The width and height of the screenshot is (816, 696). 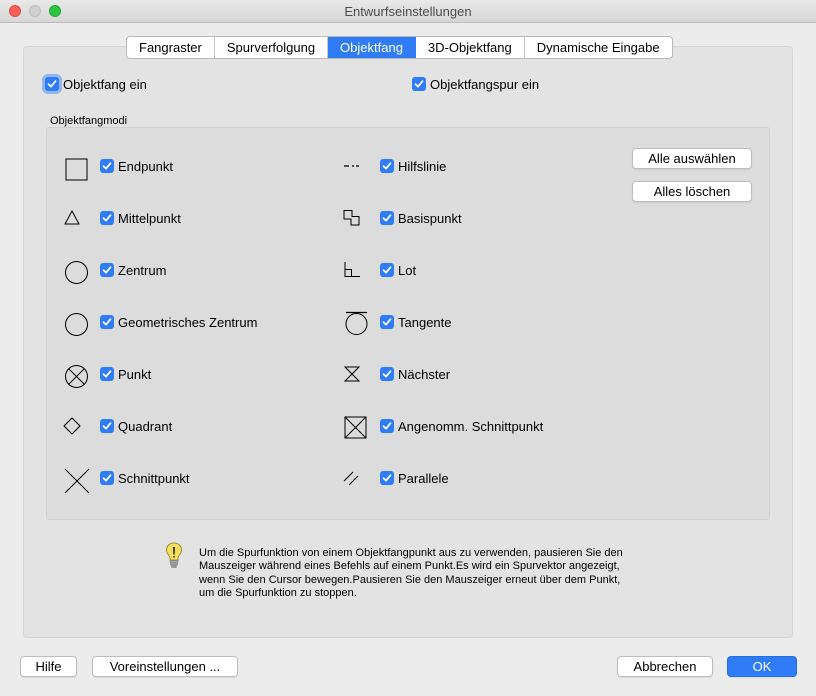 I want to click on select-all-button: Alle auswählen, so click(x=692, y=158).